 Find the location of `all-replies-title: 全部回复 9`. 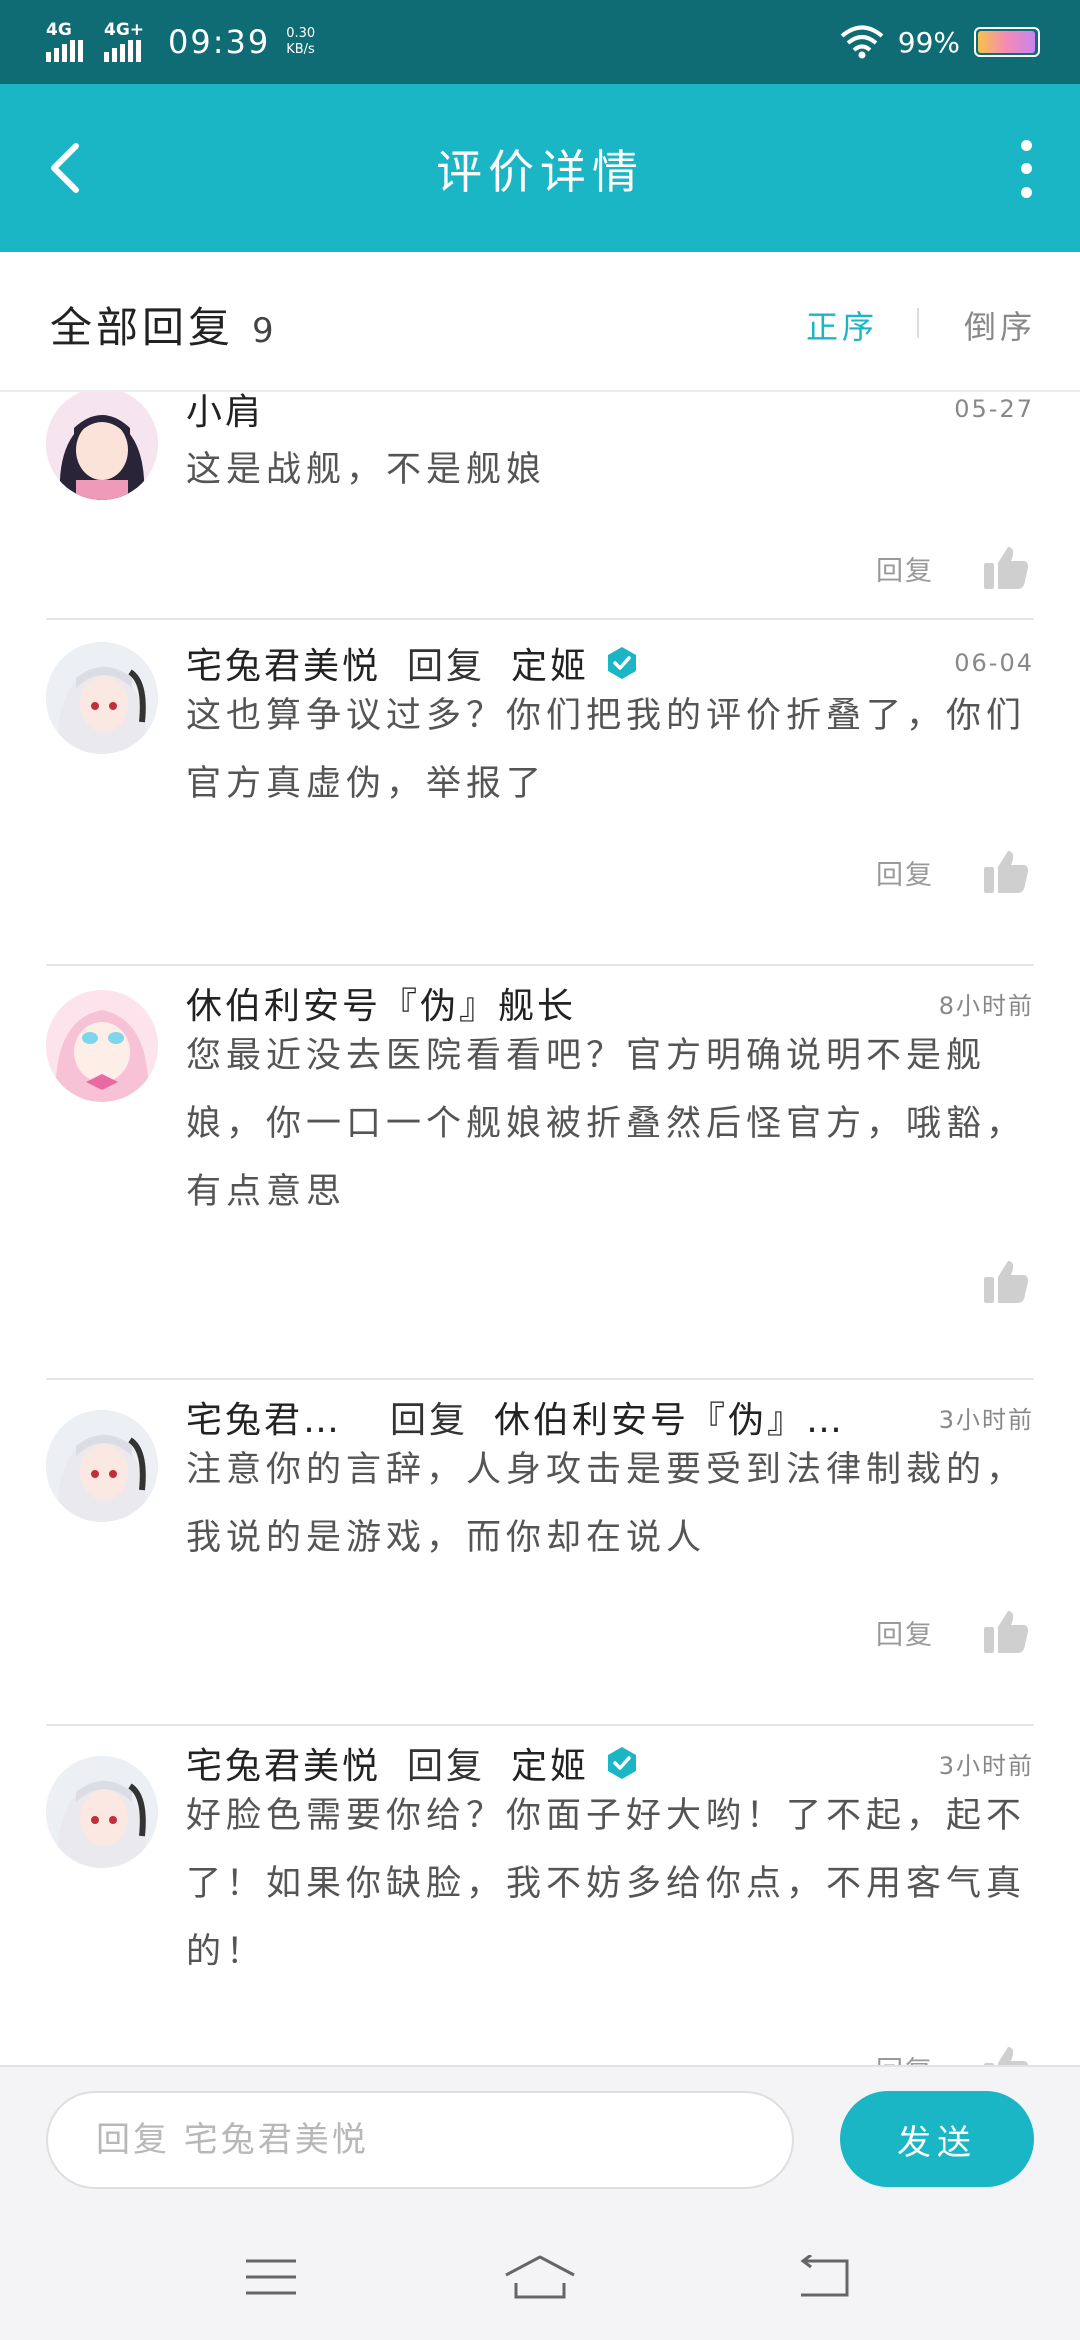

all-replies-title: 全部回复 9 is located at coordinates (162, 324).